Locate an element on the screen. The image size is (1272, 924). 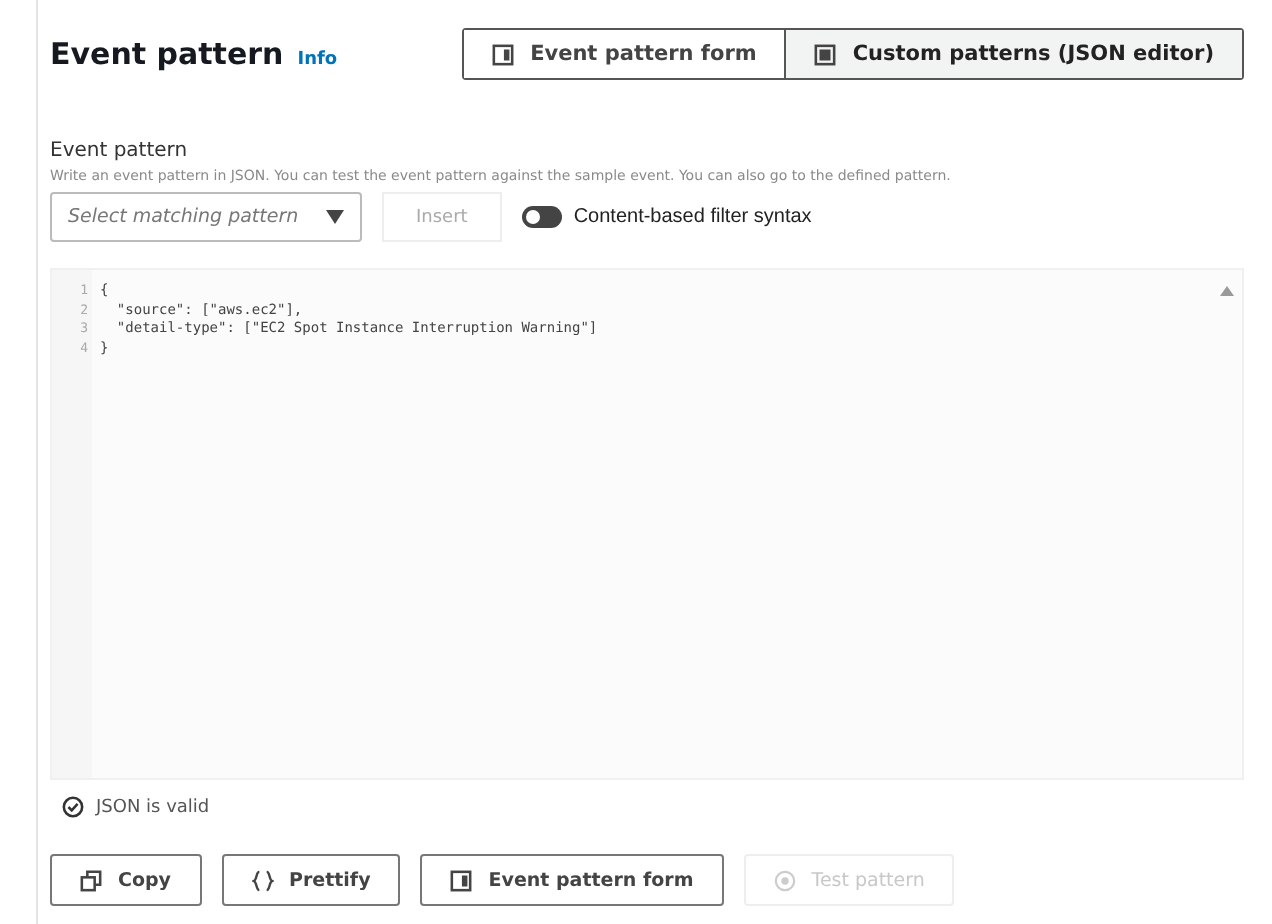
filter-toggle: Content-based filter syntax is located at coordinates (666, 217).